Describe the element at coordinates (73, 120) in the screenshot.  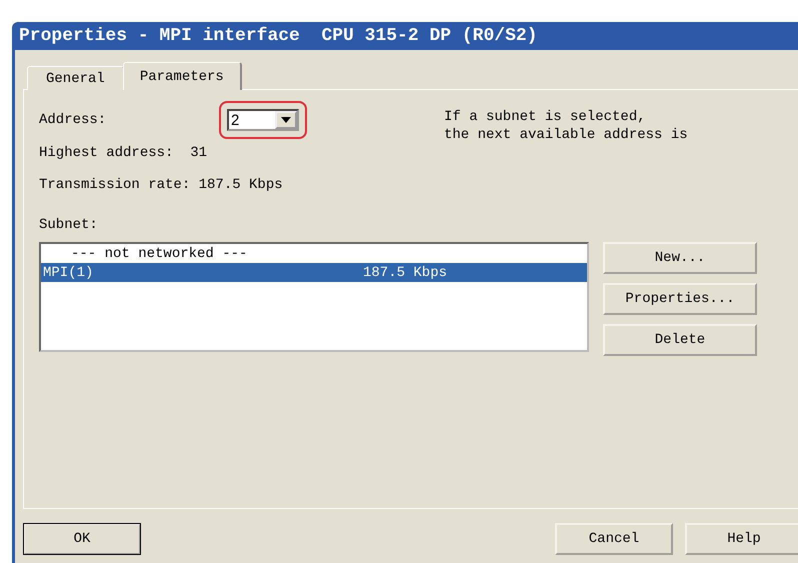
I see `address-label: Address:` at that location.